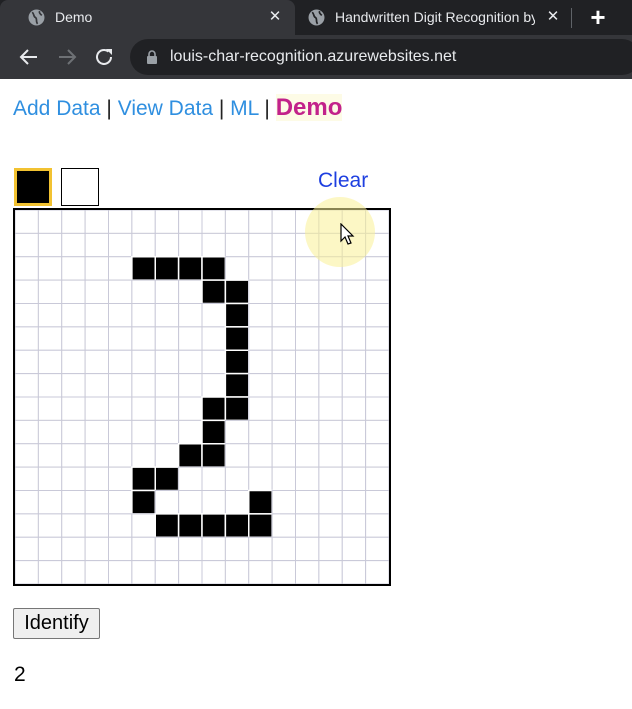  What do you see at coordinates (152, 57) in the screenshot?
I see `lock-icon` at bounding box center [152, 57].